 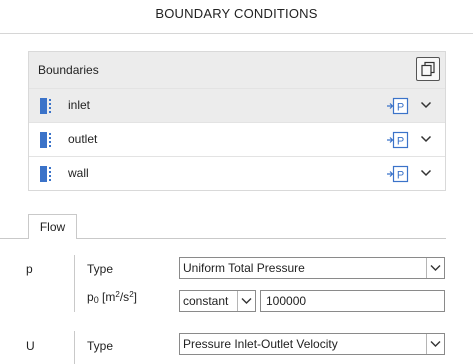 What do you see at coordinates (30, 346) in the screenshot?
I see `field-label-U: U` at bounding box center [30, 346].